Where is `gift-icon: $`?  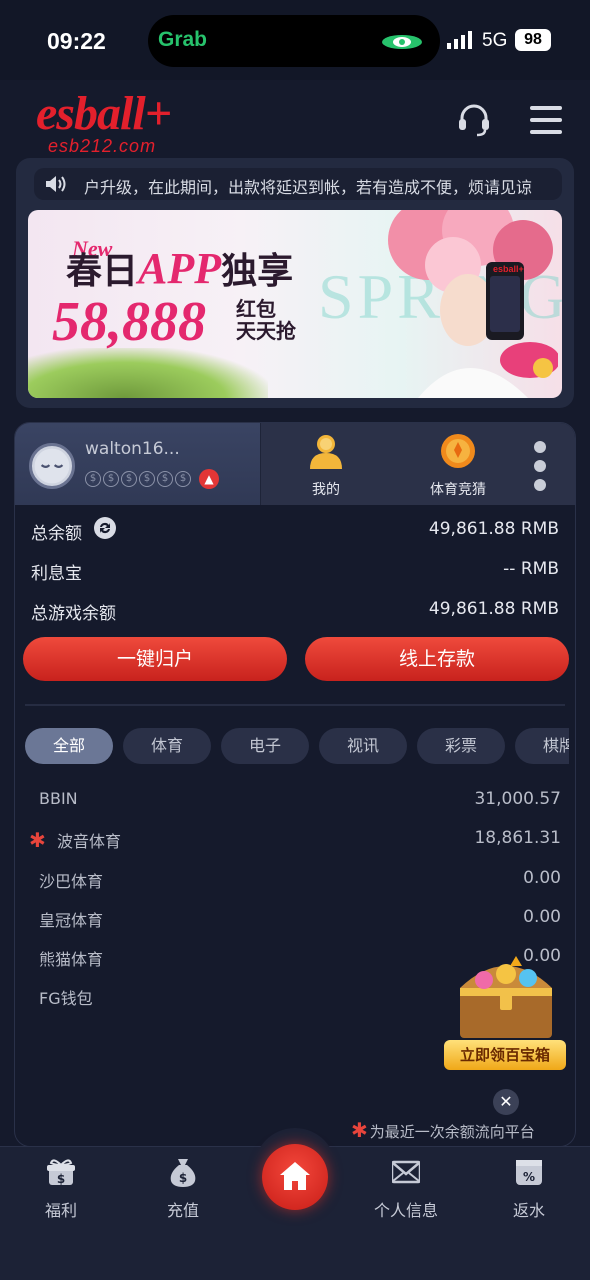 gift-icon: $ is located at coordinates (61, 1172).